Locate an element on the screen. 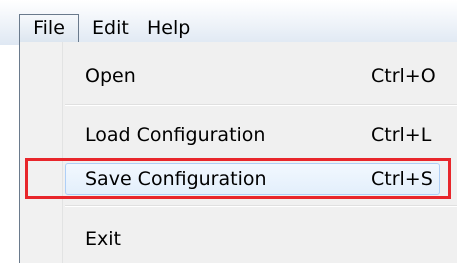 The height and width of the screenshot is (263, 457). menu-edit: Edit is located at coordinates (110, 28).